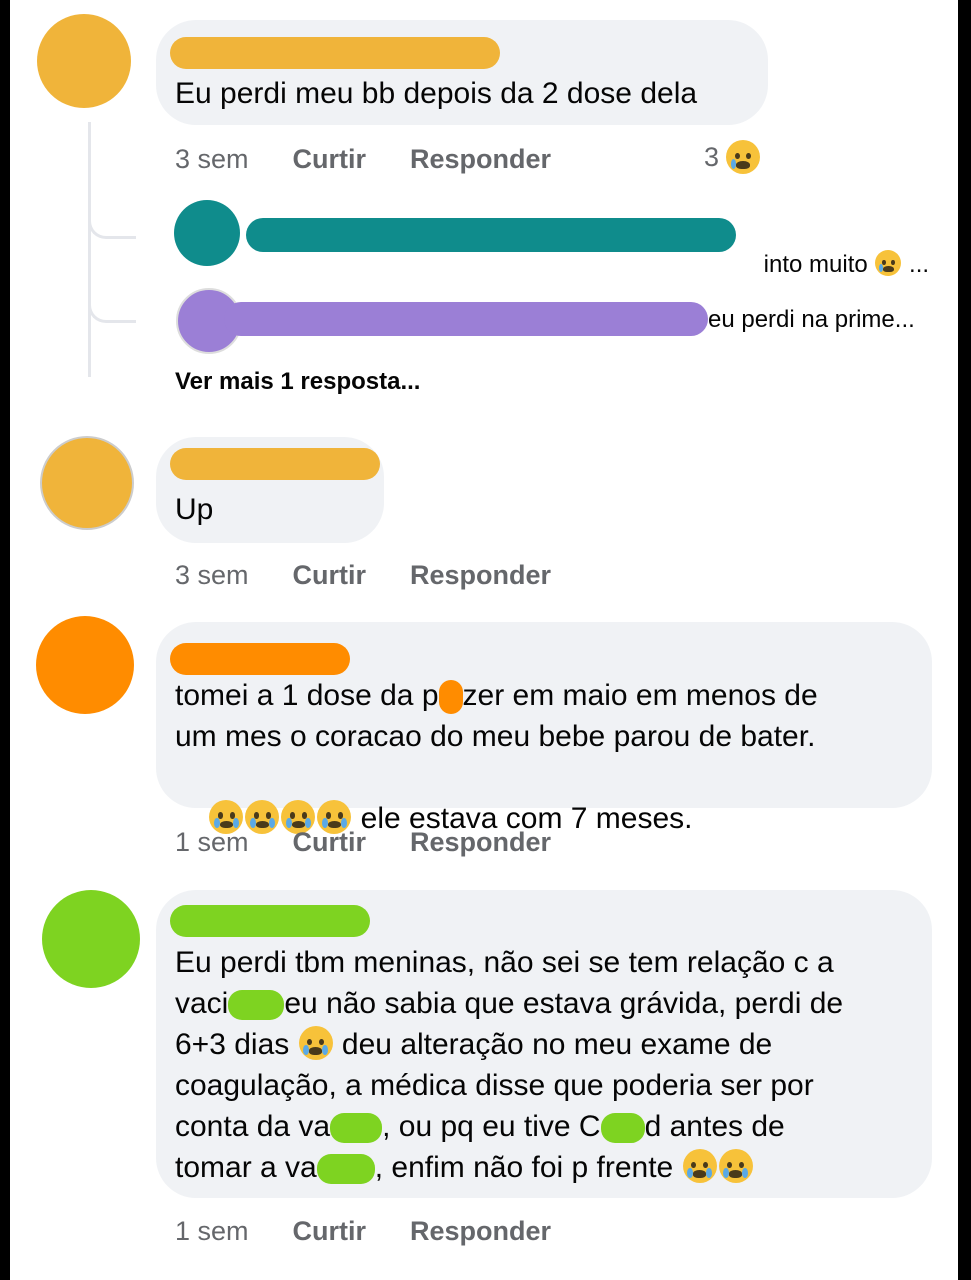 The height and width of the screenshot is (1280, 971). What do you see at coordinates (434, 819) in the screenshot?
I see `comment-text-line: ele estava com 7 meses.` at bounding box center [434, 819].